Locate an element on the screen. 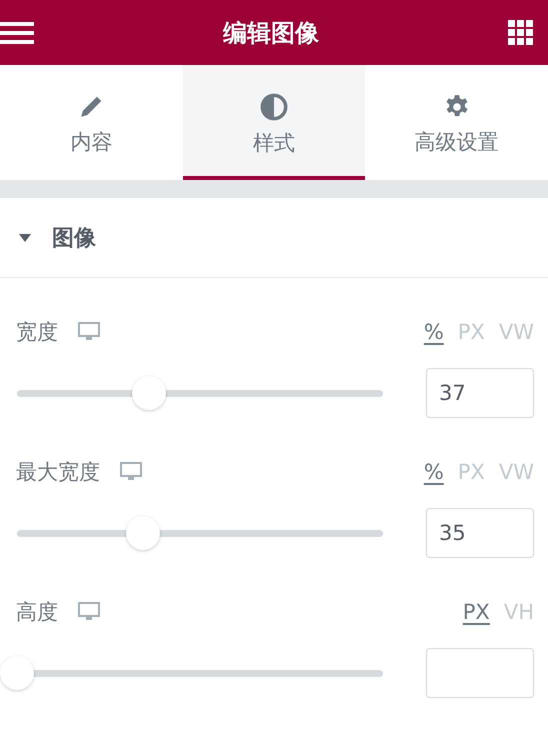 The height and width of the screenshot is (750, 548). tab: 样式 is located at coordinates (274, 122).